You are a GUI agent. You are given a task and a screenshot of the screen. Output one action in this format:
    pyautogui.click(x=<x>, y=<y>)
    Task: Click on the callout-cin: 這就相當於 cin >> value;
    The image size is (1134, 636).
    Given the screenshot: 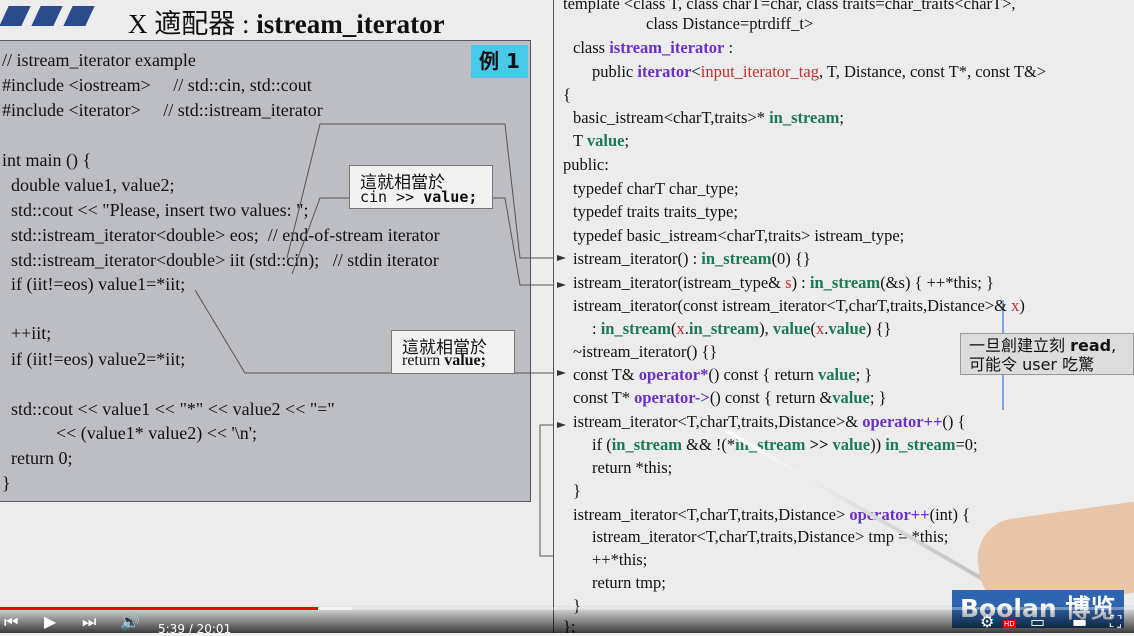 What is the action you would take?
    pyautogui.click(x=421, y=187)
    